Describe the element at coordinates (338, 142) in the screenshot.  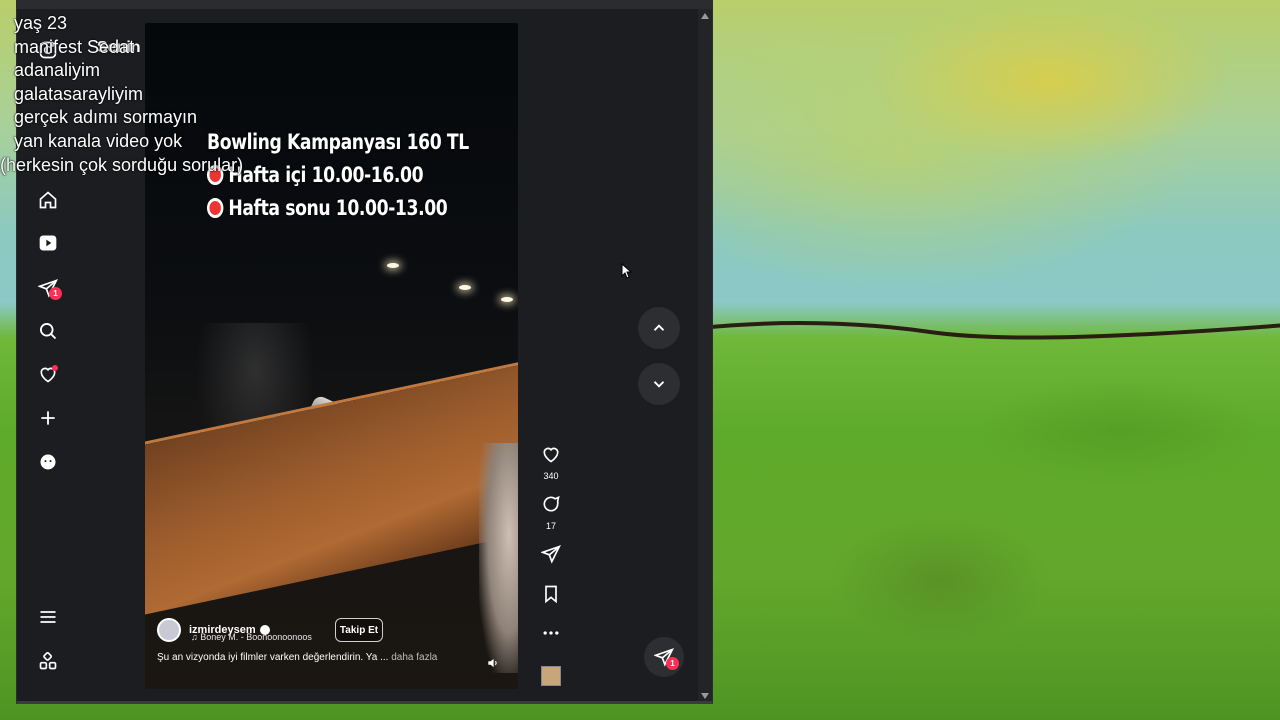
I see `video-overlay-line-1: Bowling Kampanyası 160 TL` at that location.